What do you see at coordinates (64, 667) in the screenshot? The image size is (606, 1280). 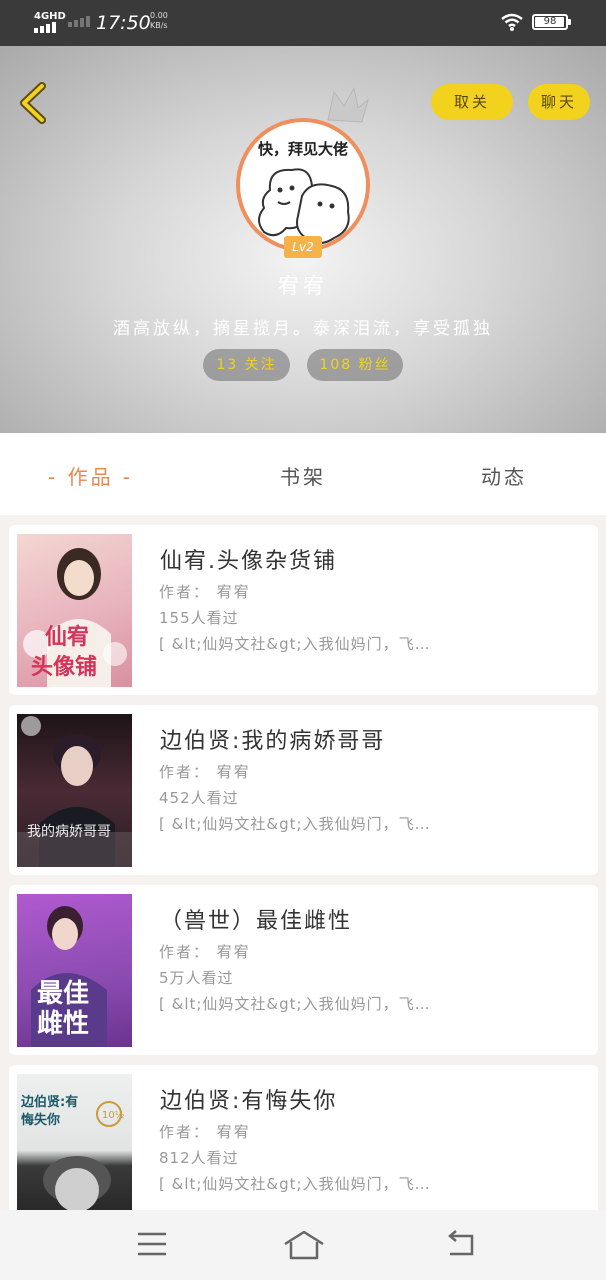 I see `cover-title-line2: 头像铺` at bounding box center [64, 667].